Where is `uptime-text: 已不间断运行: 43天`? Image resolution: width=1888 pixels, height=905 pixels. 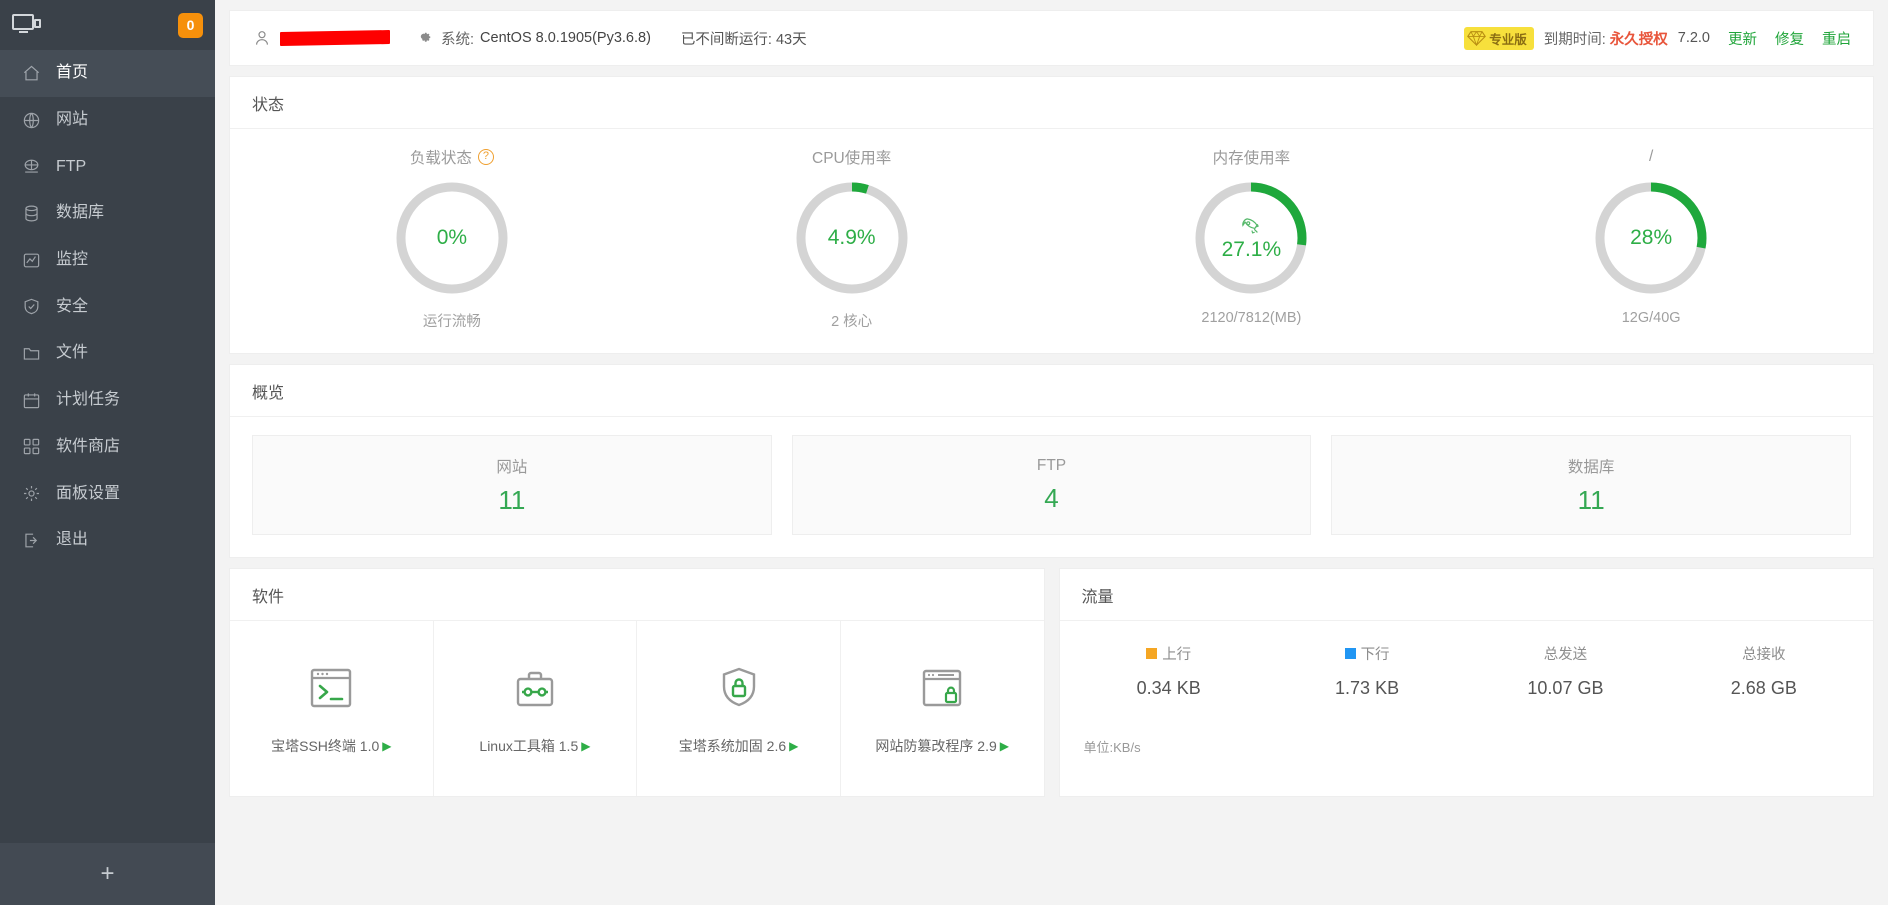 uptime-text: 已不间断运行: 43天 is located at coordinates (743, 39).